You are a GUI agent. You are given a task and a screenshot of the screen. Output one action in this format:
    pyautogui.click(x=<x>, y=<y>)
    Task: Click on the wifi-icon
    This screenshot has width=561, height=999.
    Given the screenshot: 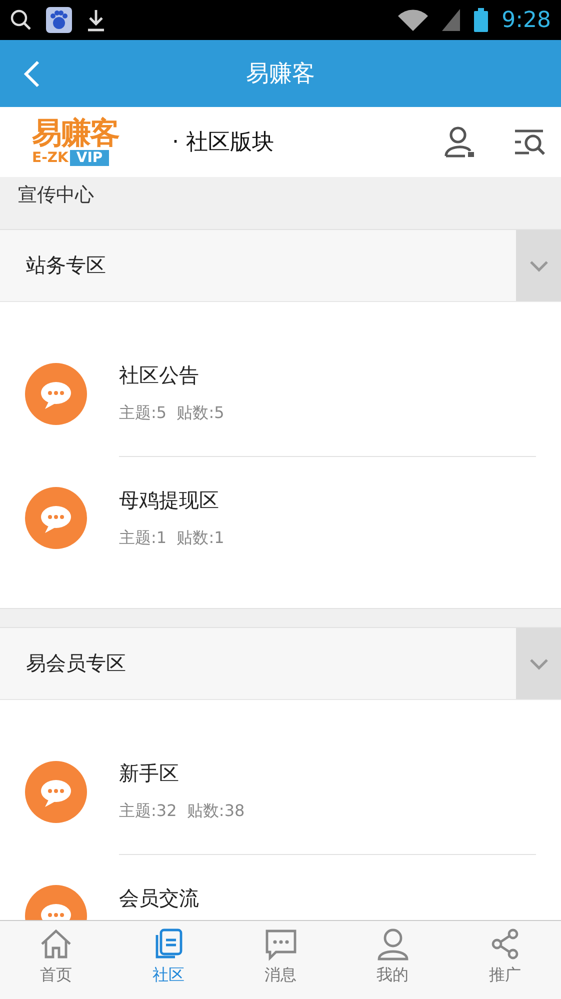 What is the action you would take?
    pyautogui.click(x=413, y=20)
    